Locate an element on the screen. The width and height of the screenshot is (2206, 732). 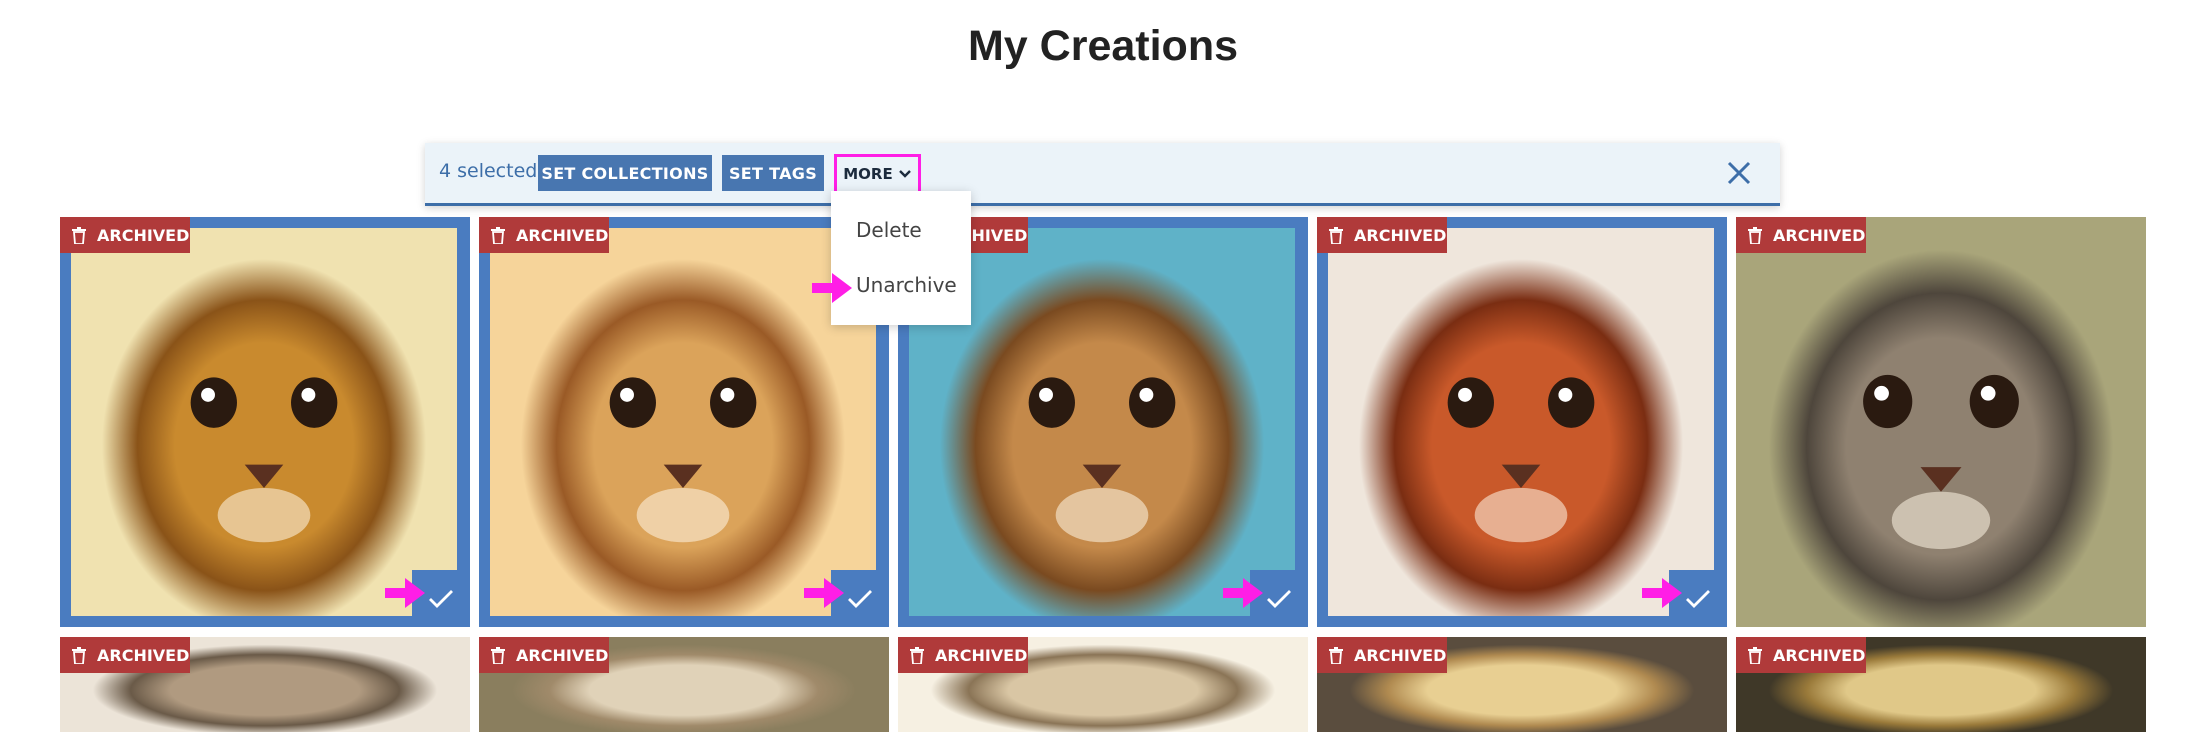
selected-count: 4 selected: is located at coordinates (491, 171).